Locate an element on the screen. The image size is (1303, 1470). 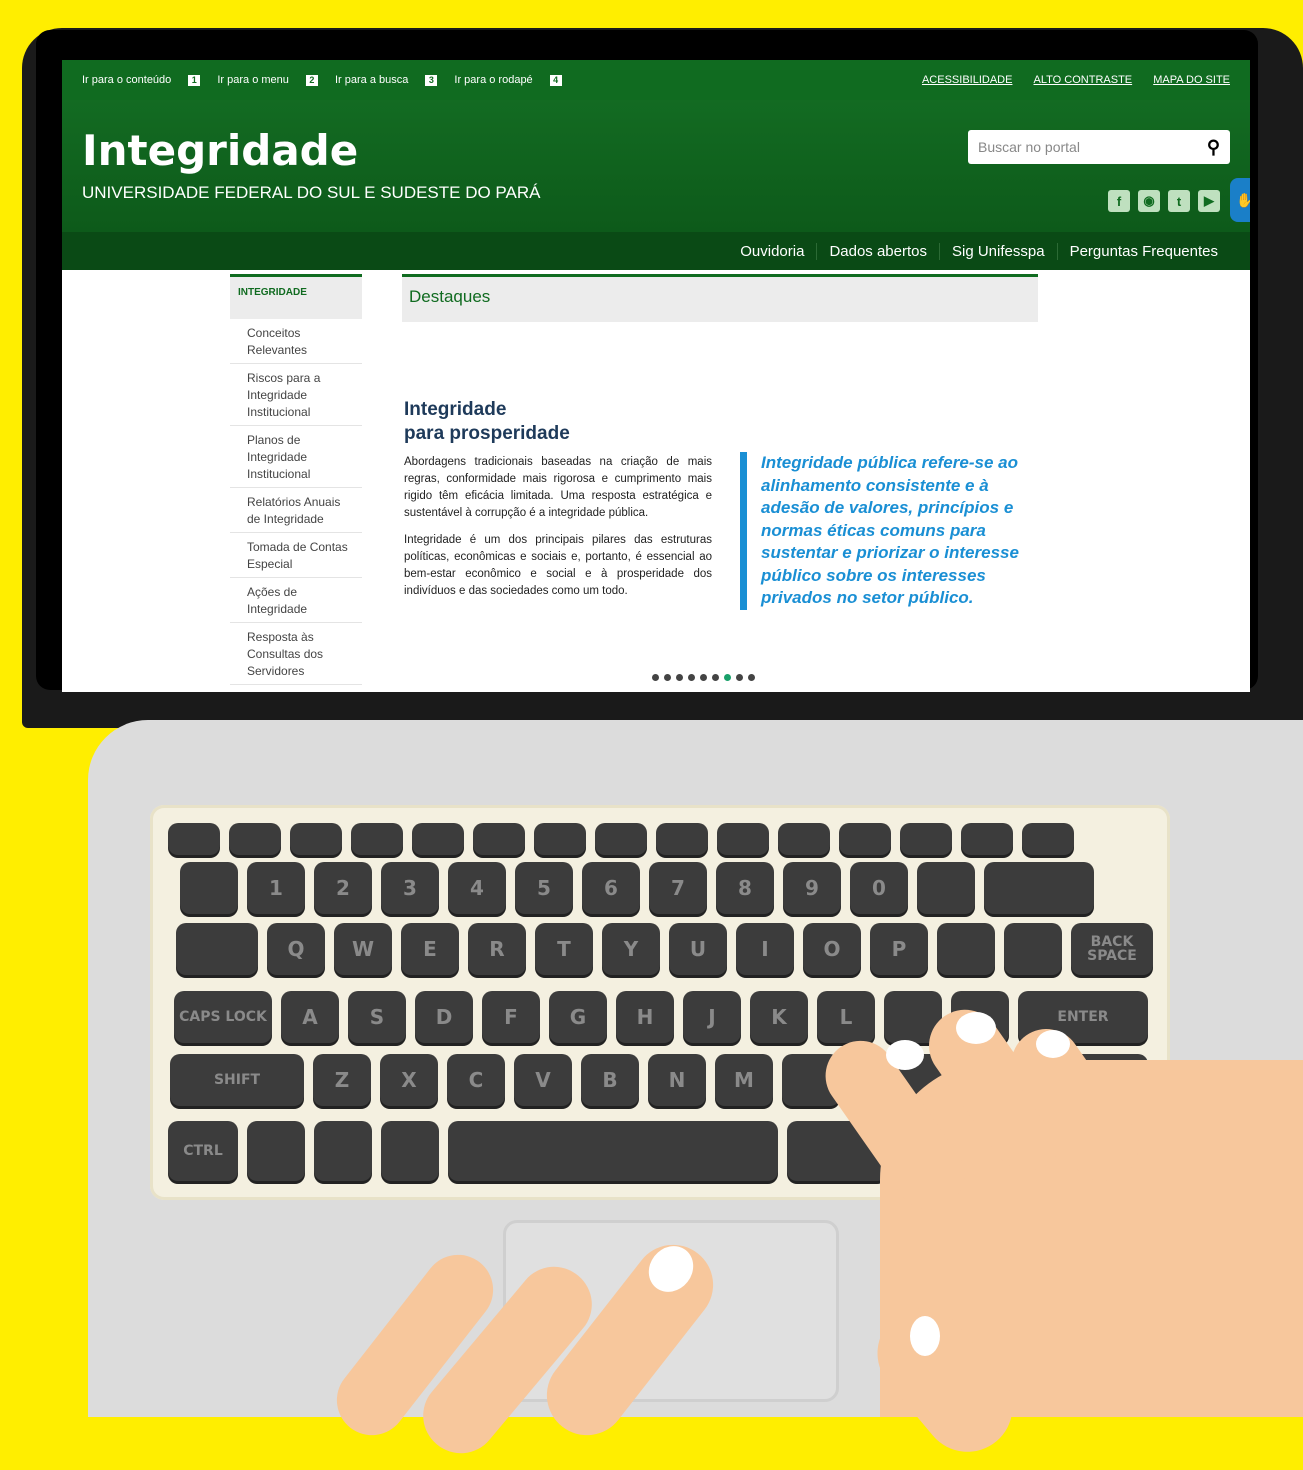
sidebar-item-tomada: Tomada de Contas Especial is located at coordinates (296, 555).